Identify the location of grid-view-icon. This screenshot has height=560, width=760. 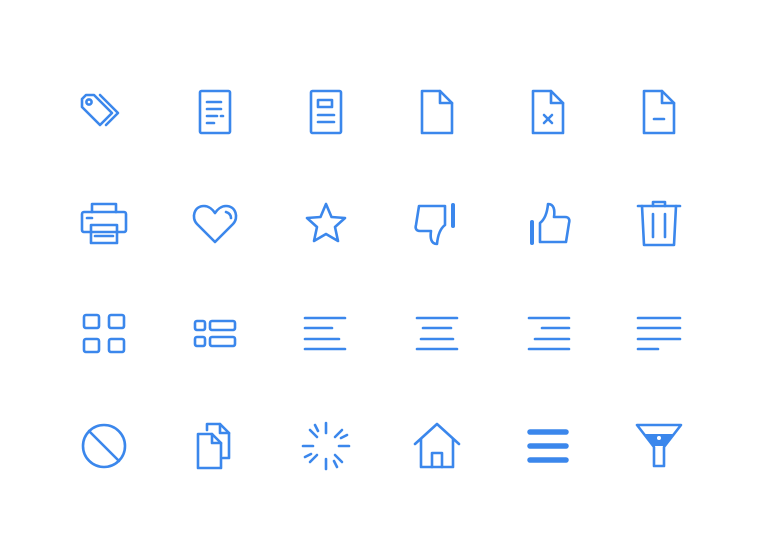
(104, 335).